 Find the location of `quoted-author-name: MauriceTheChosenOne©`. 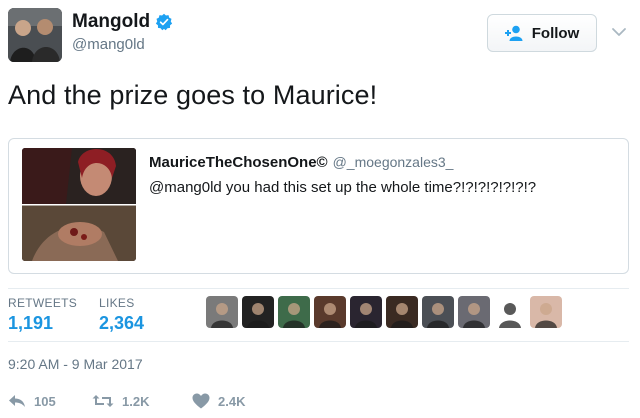

quoted-author-name: MauriceTheChosenOne© is located at coordinates (238, 162).